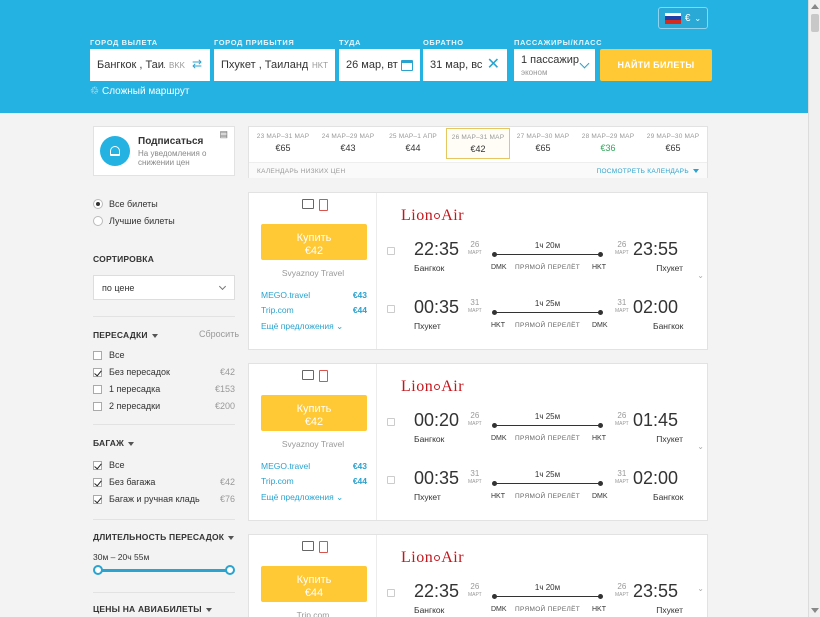 This screenshot has width=820, height=617. Describe the element at coordinates (164, 482) in the screenshot. I see `checkbox-no-baggage: Без багажа €42` at that location.